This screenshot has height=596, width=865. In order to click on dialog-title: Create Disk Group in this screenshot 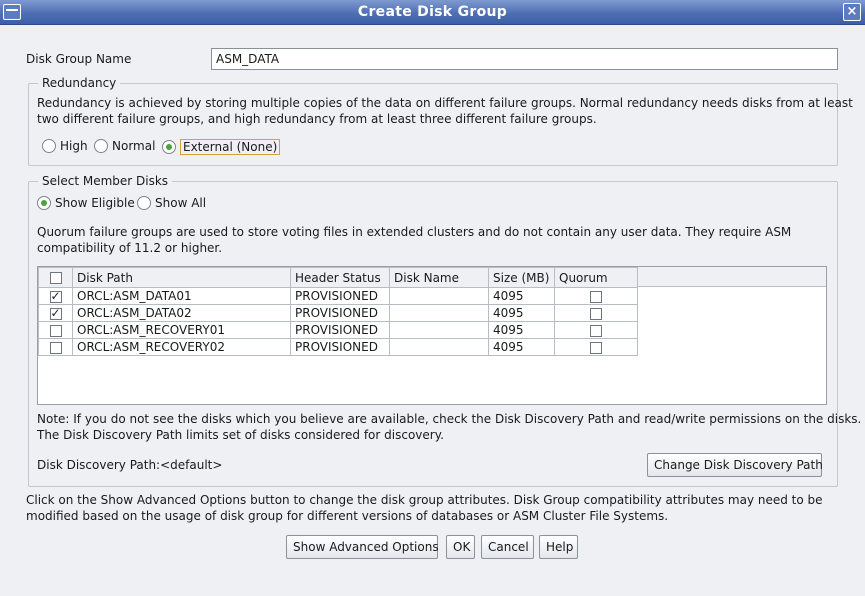, I will do `click(432, 12)`.